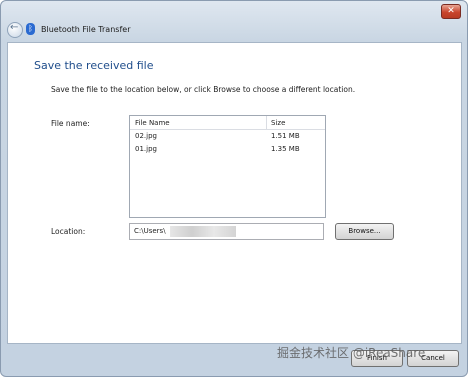  I want to click on list-item: 01.jpg 1.35 MB, so click(227, 150).